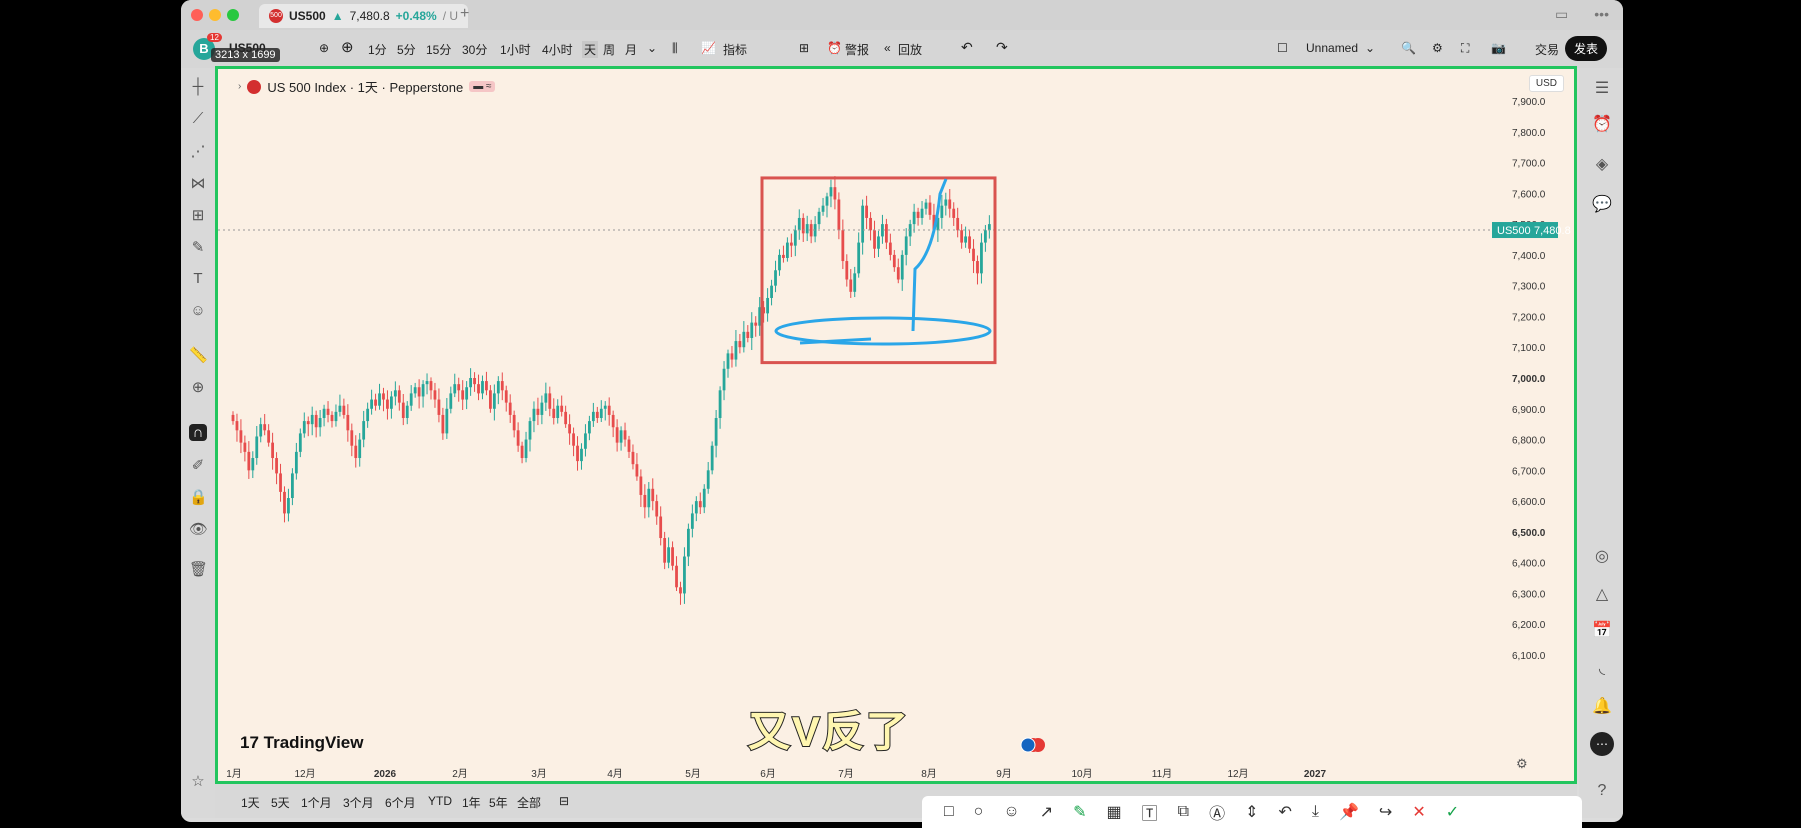  I want to click on text-tool-icon: T, so click(198, 278).